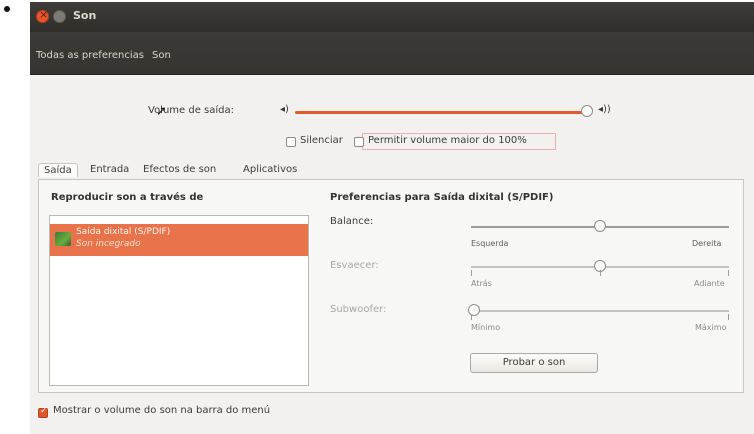 The width and height of the screenshot is (754, 434). I want to click on fade-tick-start, so click(471, 273).